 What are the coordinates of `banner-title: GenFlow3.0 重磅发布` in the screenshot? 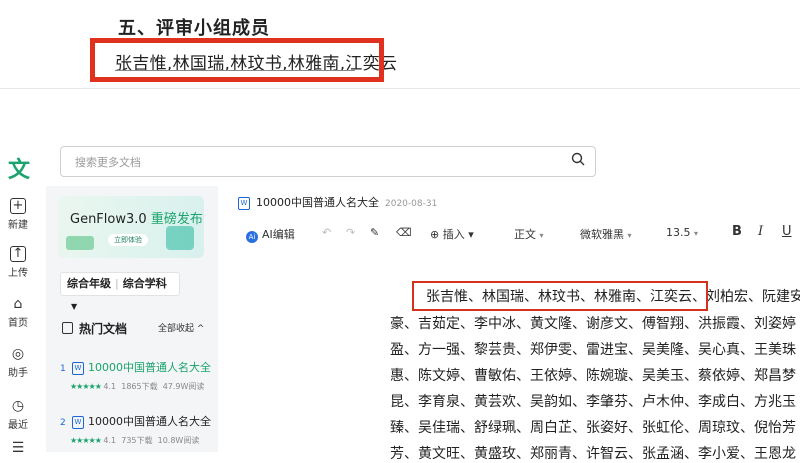 It's located at (136, 219).